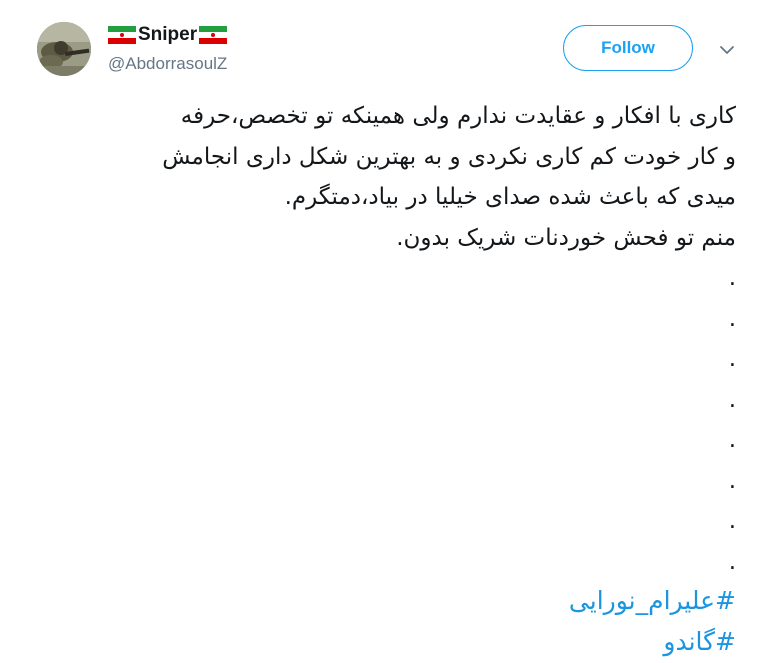 The height and width of the screenshot is (663, 770). What do you see at coordinates (628, 48) in the screenshot?
I see `follow-button: Follow` at bounding box center [628, 48].